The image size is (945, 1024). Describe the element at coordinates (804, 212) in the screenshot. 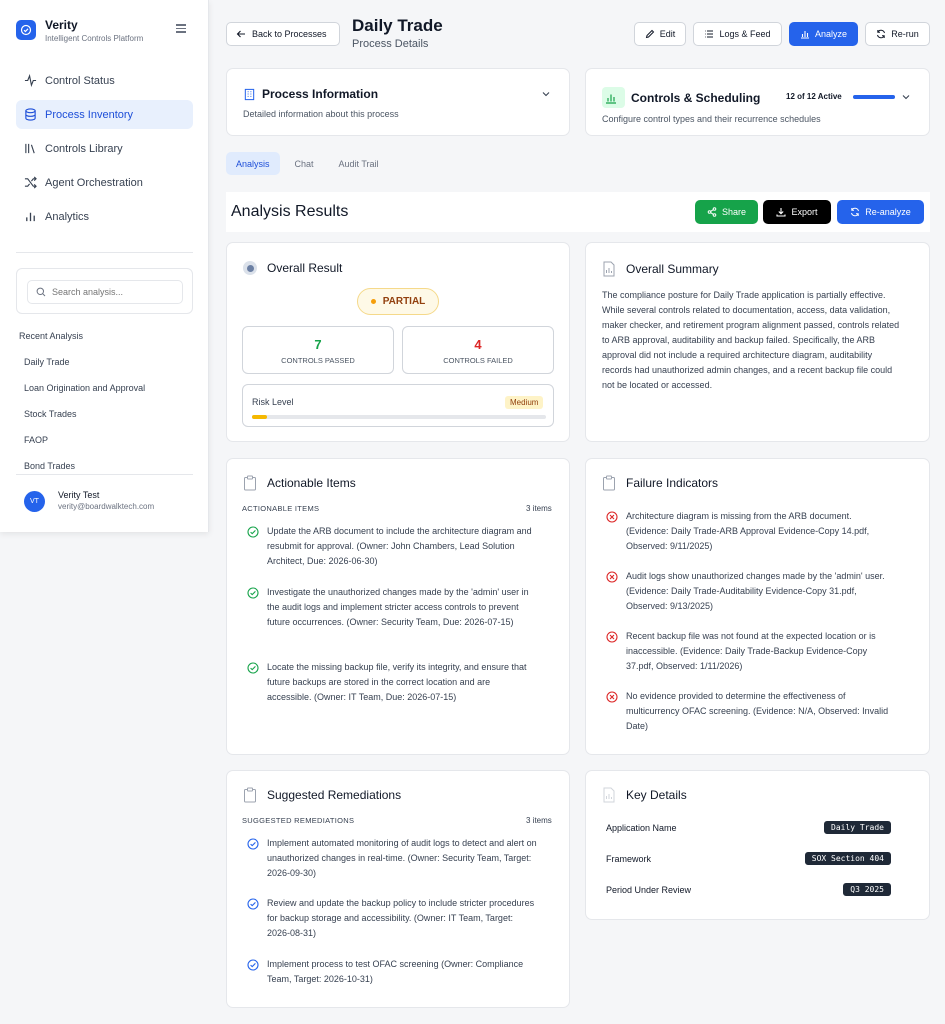

I see `export-button-label: Export` at that location.